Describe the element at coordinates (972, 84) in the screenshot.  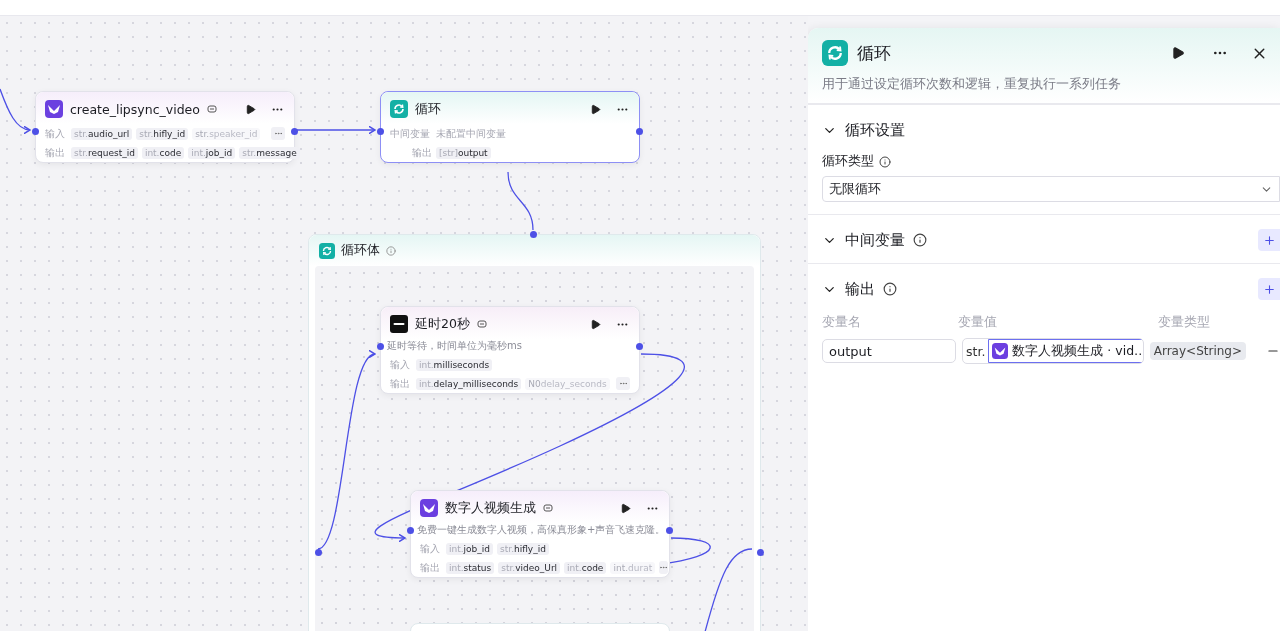
I see `panel-description: 用于通过设定循环次数和逻辑，重复执行一系列任务` at that location.